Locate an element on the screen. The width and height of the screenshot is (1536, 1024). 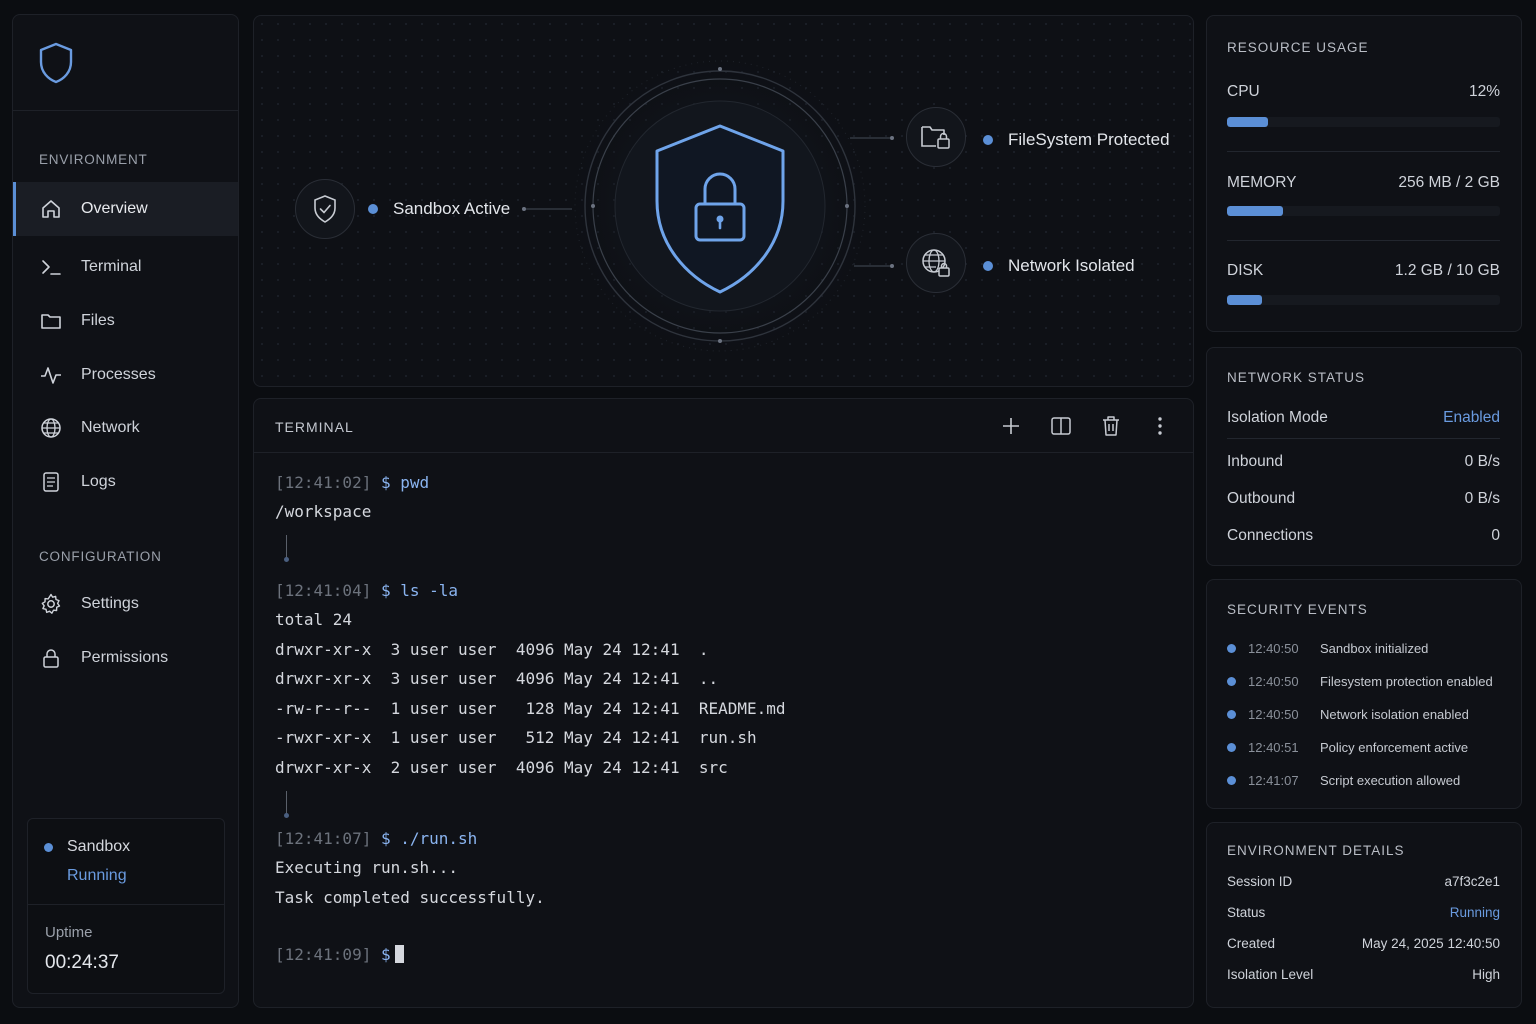
event-item: 12:41:07 Script execution allowed is located at coordinates (1368, 780).